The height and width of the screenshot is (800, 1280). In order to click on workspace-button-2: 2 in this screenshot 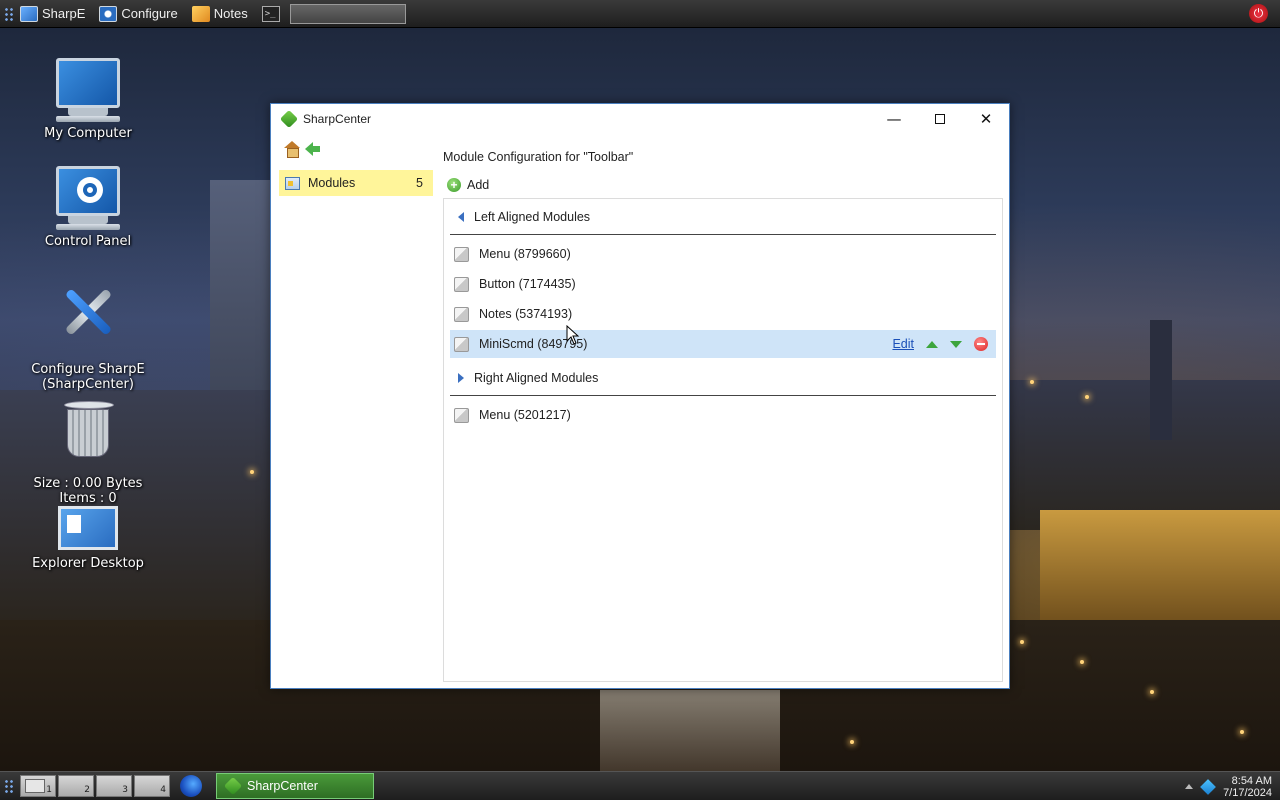, I will do `click(76, 786)`.